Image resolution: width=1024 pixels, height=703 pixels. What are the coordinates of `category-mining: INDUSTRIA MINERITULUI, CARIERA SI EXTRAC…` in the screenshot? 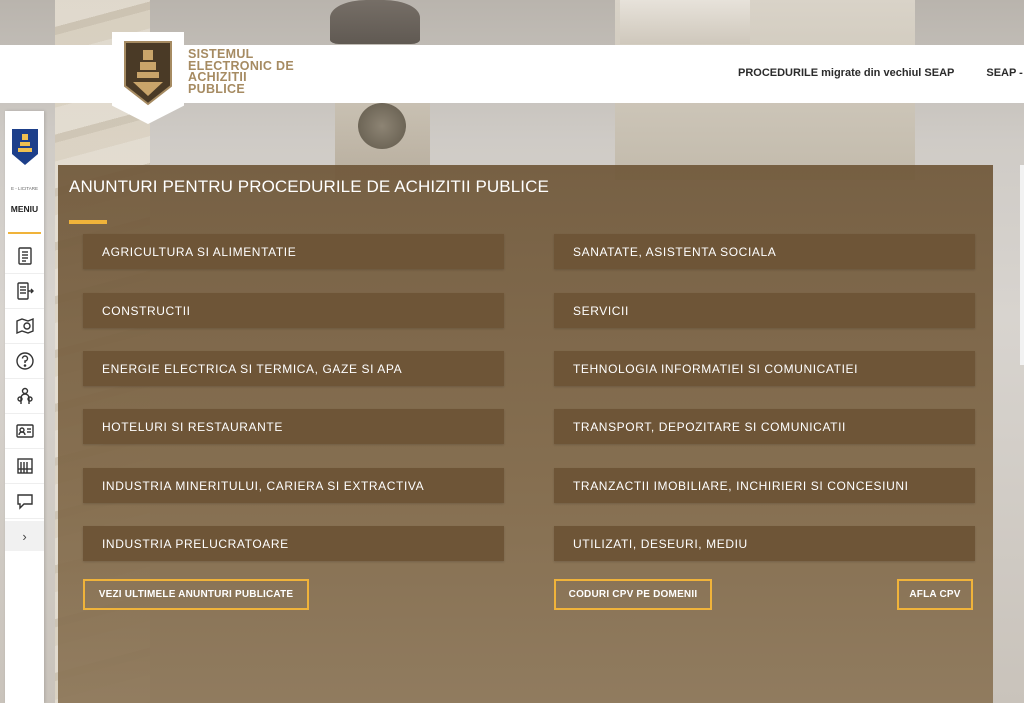 It's located at (293, 485).